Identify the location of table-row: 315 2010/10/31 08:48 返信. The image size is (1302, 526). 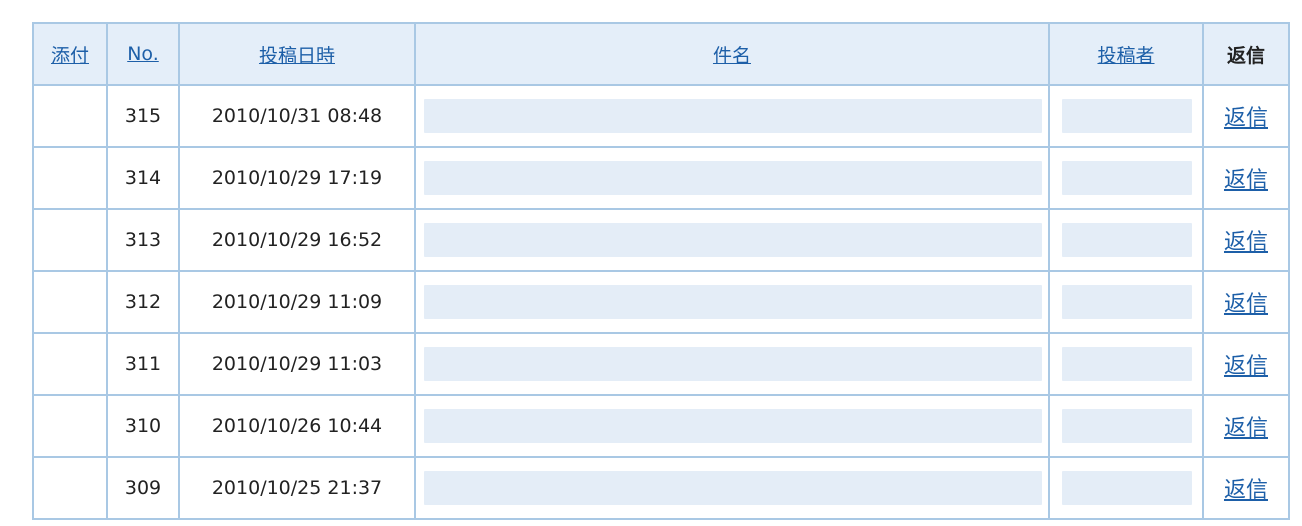
(661, 116).